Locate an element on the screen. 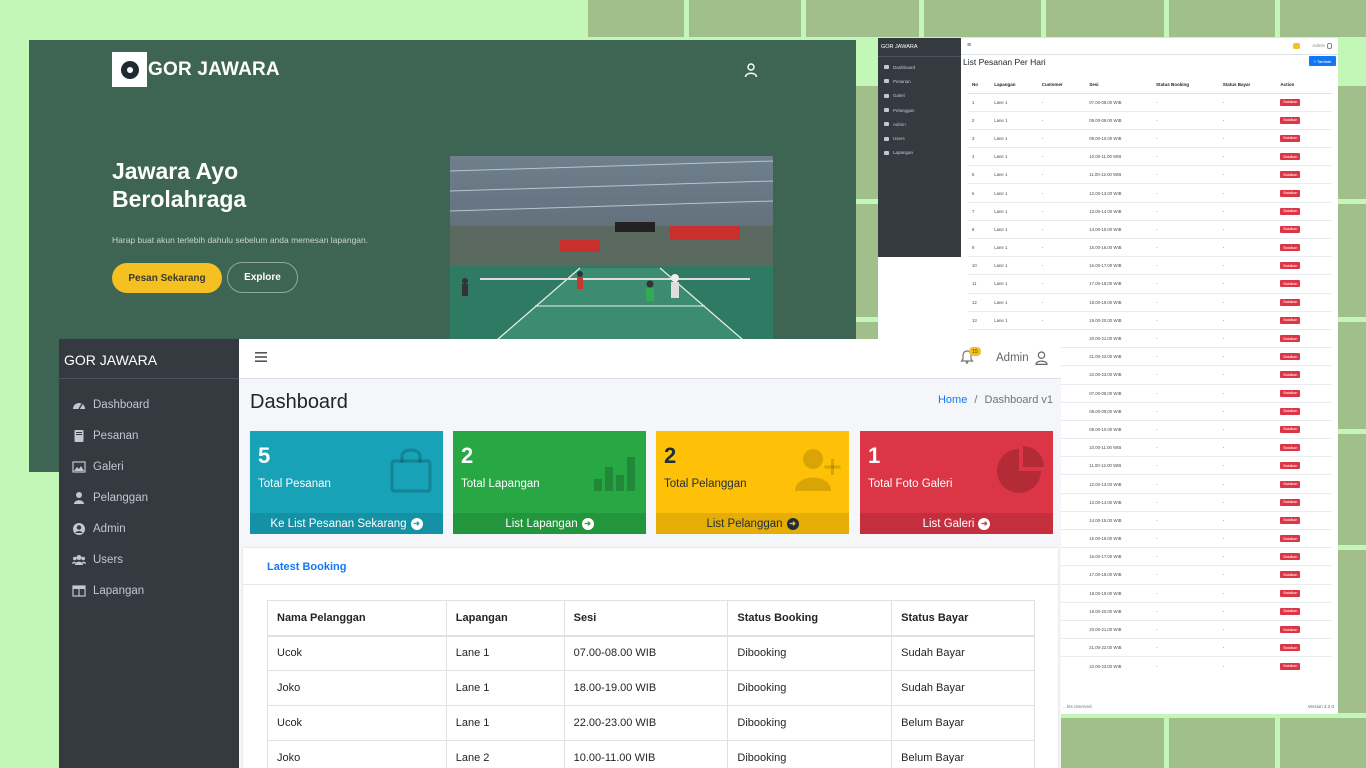 This screenshot has width=1366, height=768. pelanggan-link: List Pelanggan ➜ is located at coordinates (752, 523).